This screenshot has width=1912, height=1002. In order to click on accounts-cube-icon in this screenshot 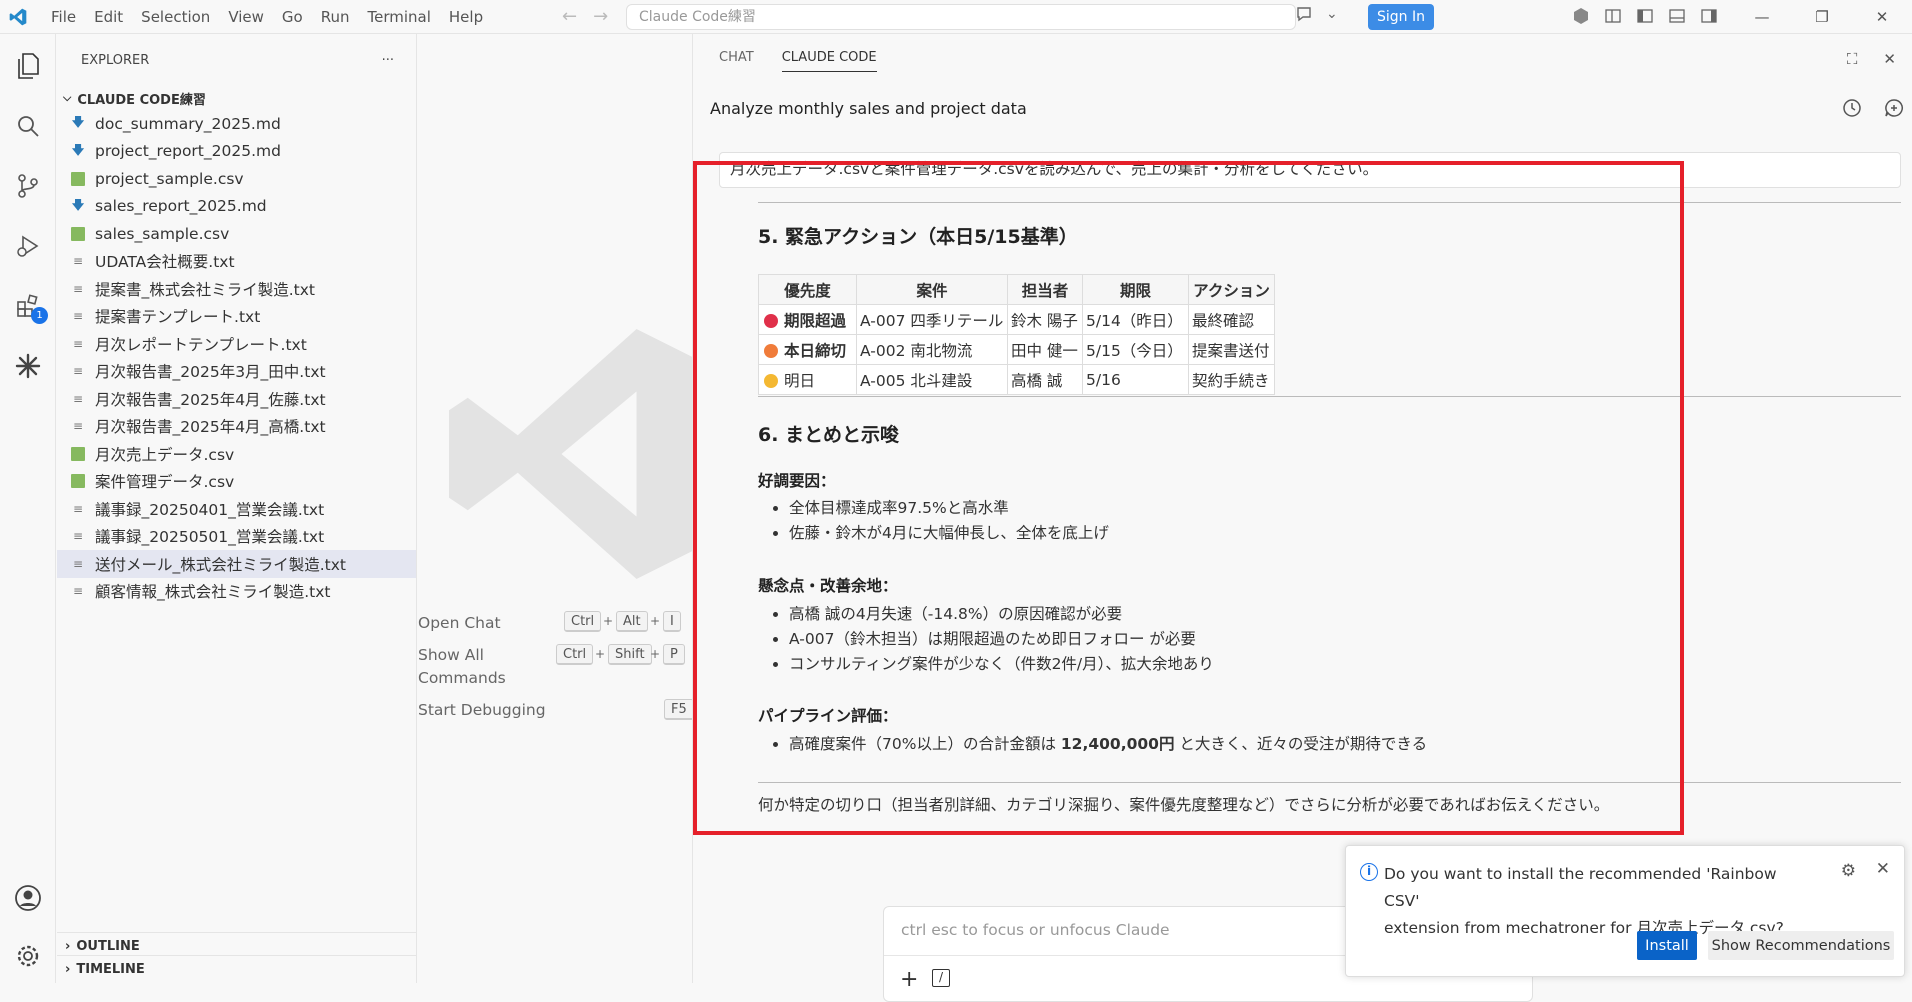, I will do `click(1581, 16)`.